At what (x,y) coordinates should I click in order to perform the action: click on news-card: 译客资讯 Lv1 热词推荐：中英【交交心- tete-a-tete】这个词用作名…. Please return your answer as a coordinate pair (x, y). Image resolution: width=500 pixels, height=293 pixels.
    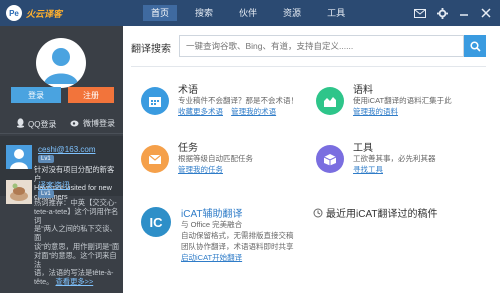
    Looking at the image, I should click on (61, 234).